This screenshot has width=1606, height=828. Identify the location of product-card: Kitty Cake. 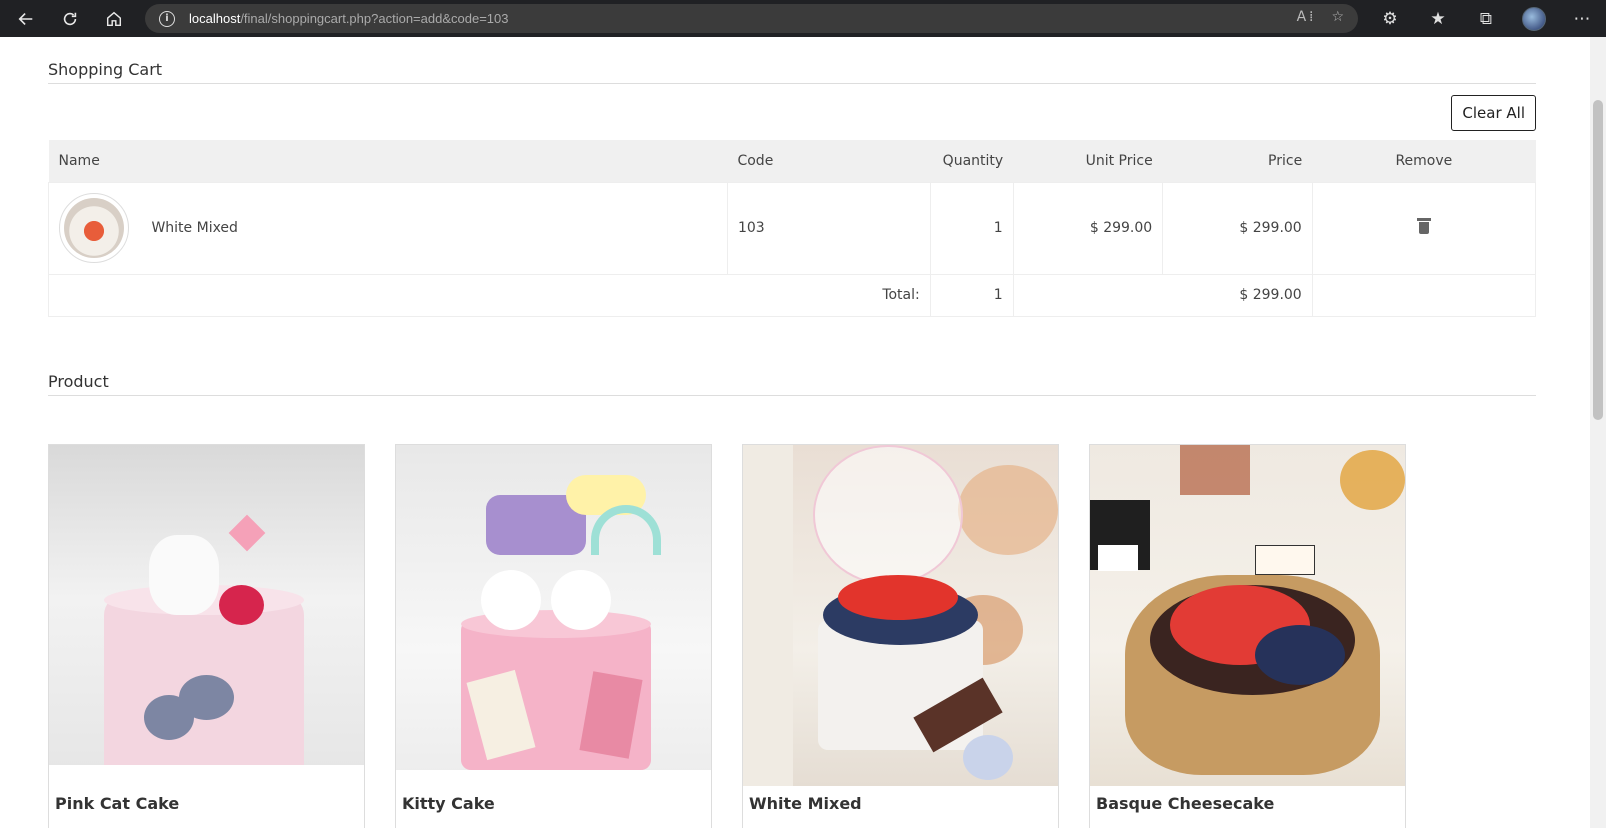
(553, 635).